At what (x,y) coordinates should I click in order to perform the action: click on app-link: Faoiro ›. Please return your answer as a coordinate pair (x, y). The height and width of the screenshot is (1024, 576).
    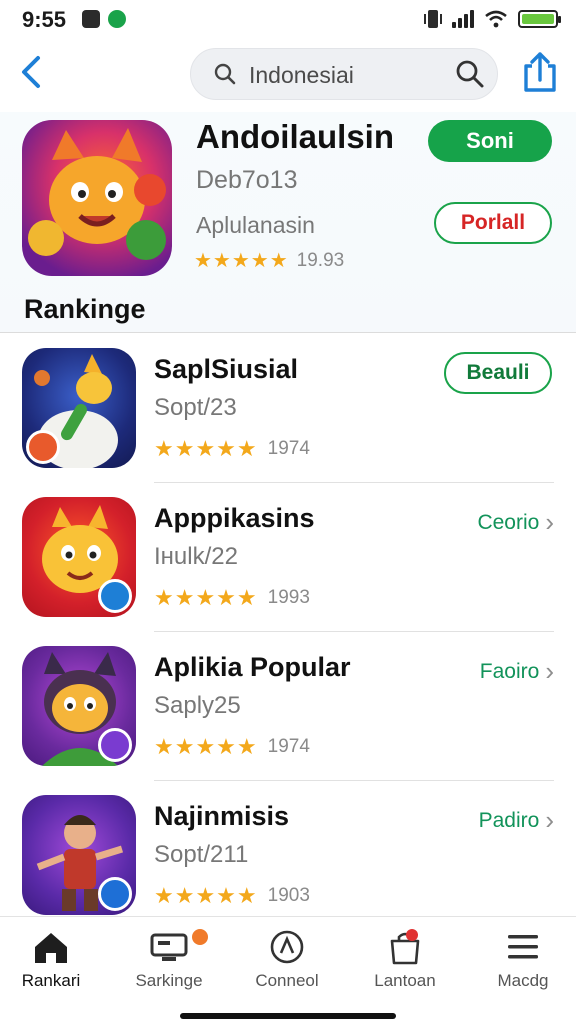
    Looking at the image, I should click on (517, 671).